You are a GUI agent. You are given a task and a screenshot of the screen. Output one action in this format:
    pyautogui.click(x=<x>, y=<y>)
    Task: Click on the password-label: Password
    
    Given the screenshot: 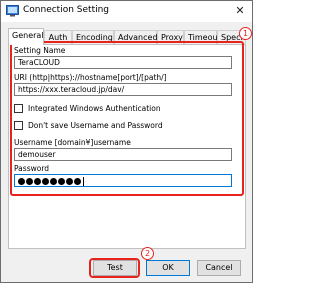 What is the action you would take?
    pyautogui.click(x=32, y=168)
    